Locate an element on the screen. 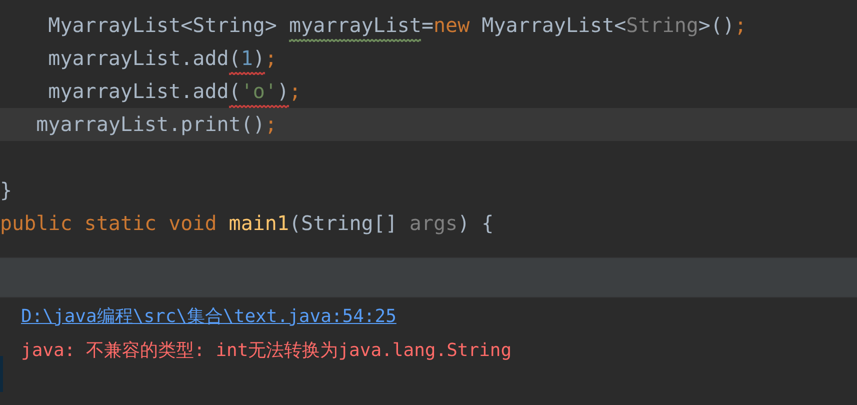 This screenshot has width=857, height=405. code-line: myarrayList.add(1); is located at coordinates (428, 58).